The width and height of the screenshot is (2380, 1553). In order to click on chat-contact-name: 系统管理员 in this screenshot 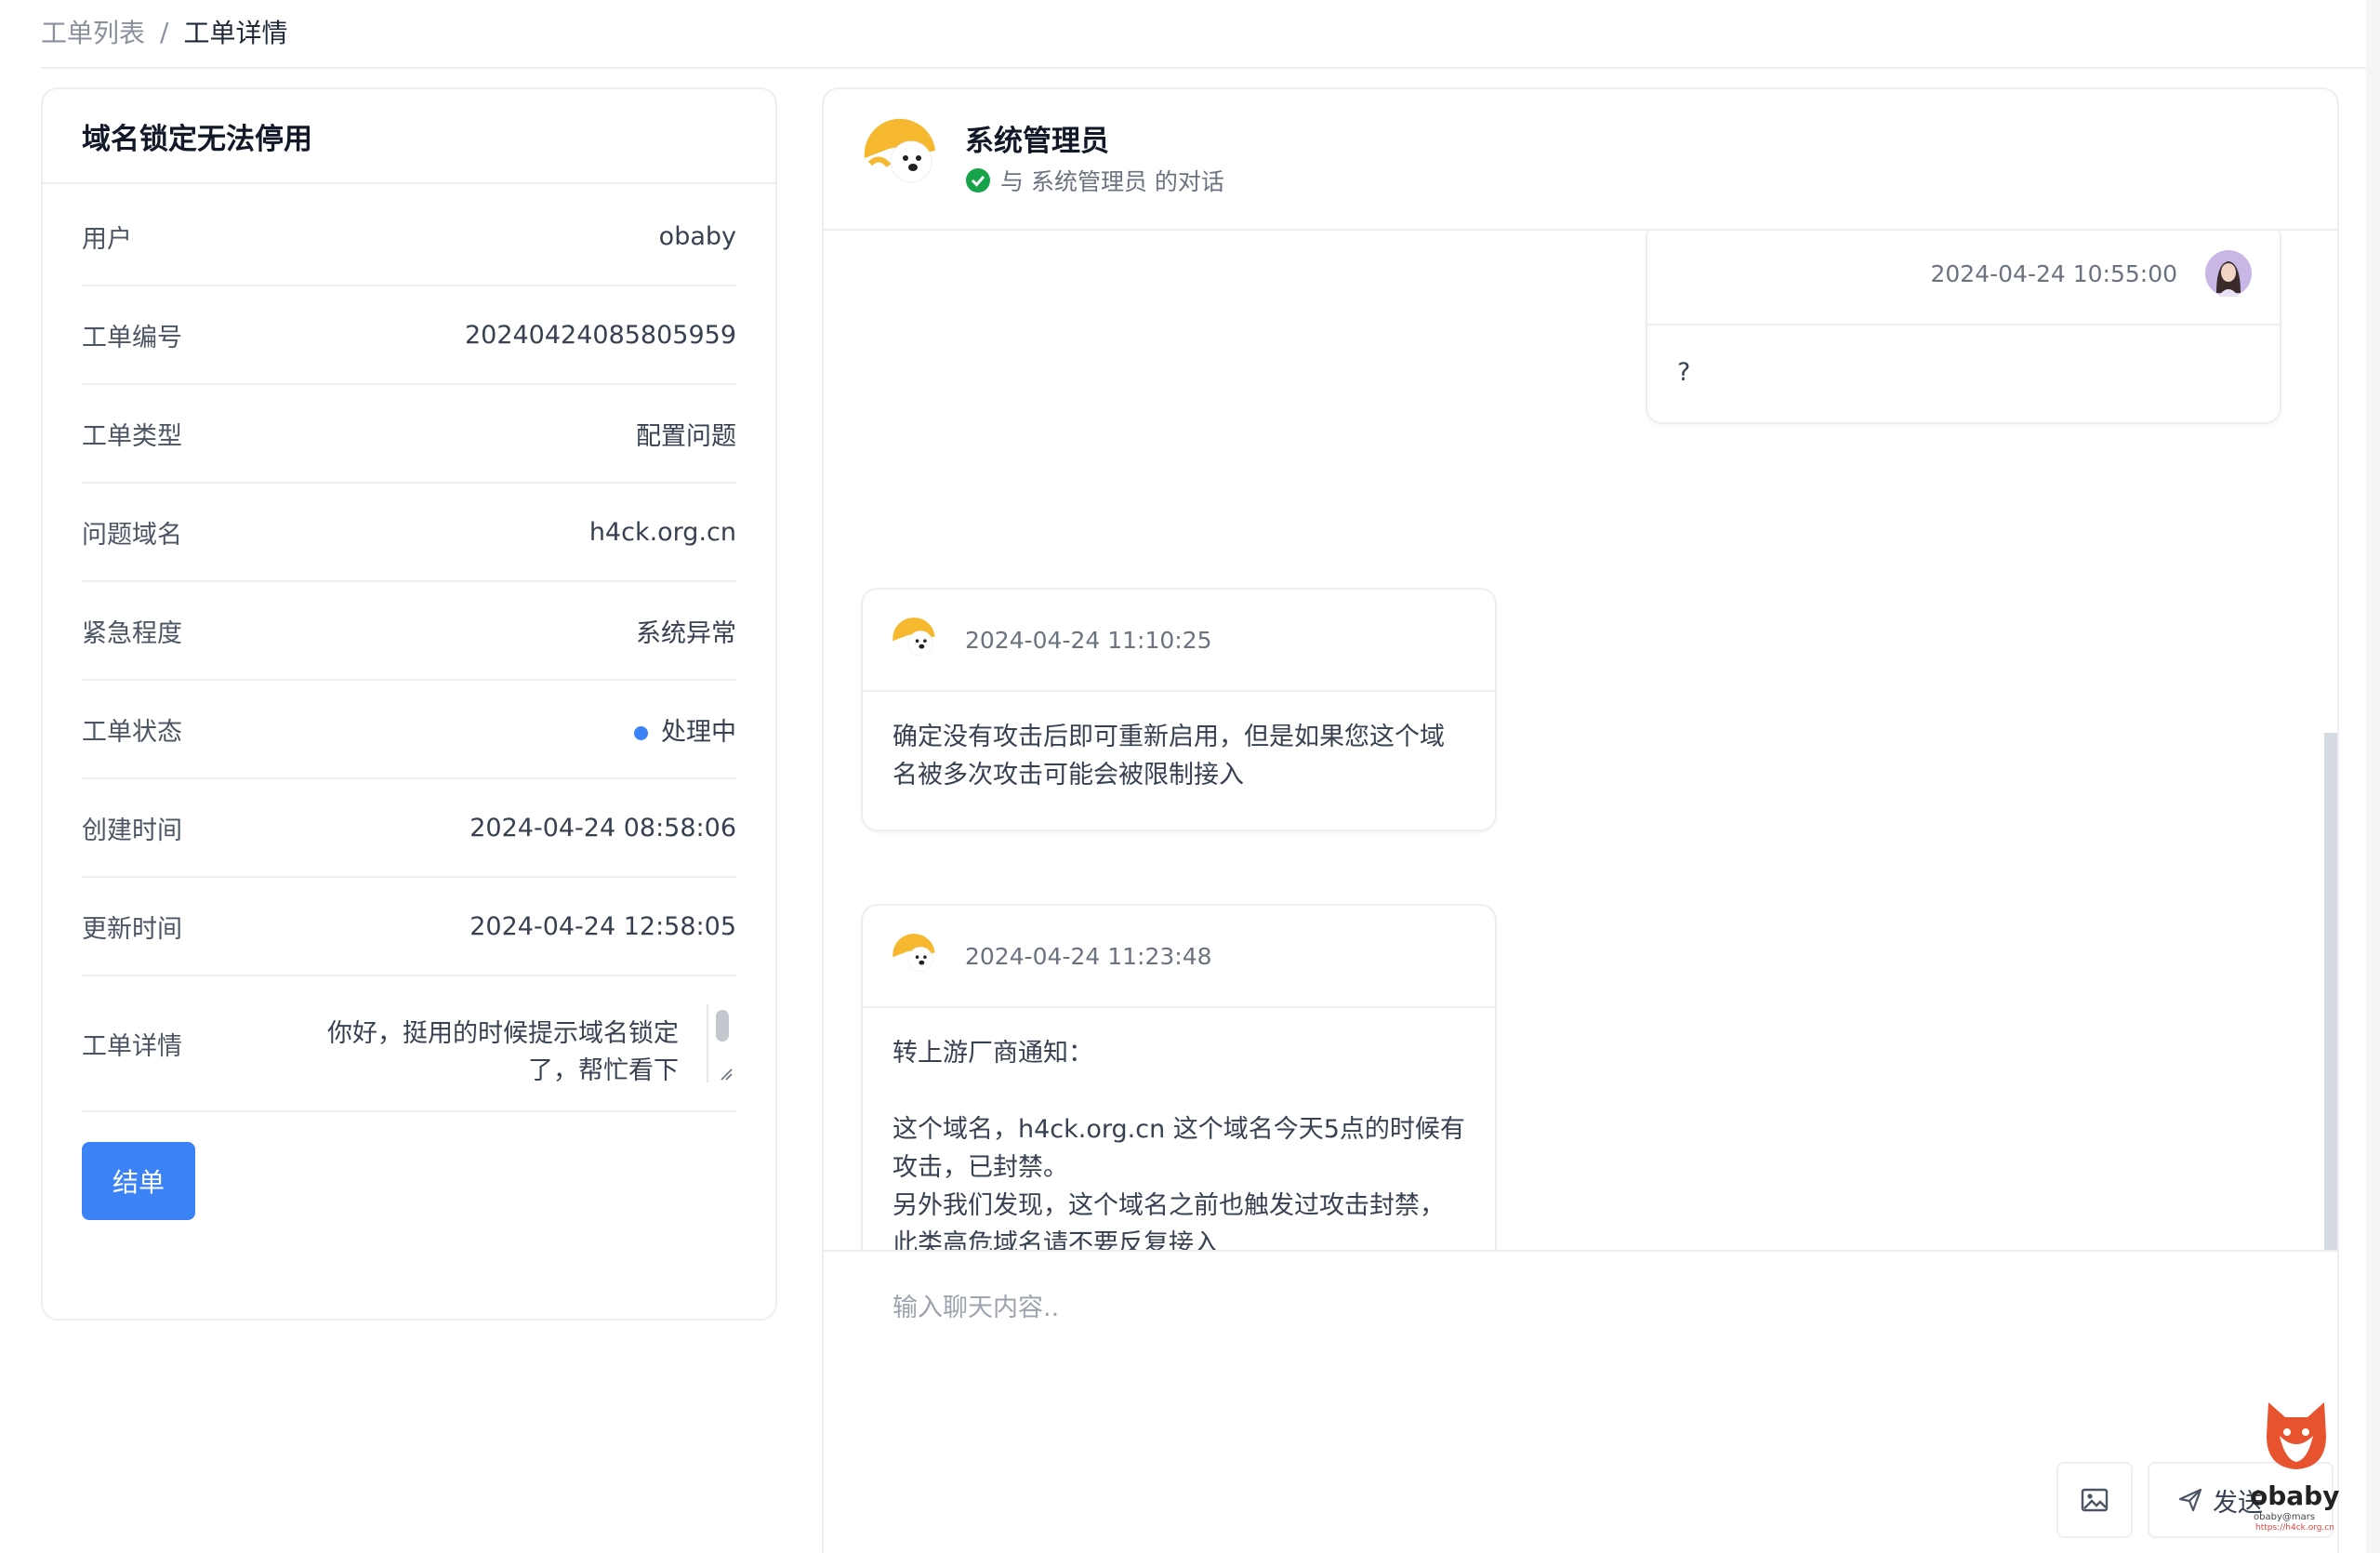, I will do `click(1037, 141)`.